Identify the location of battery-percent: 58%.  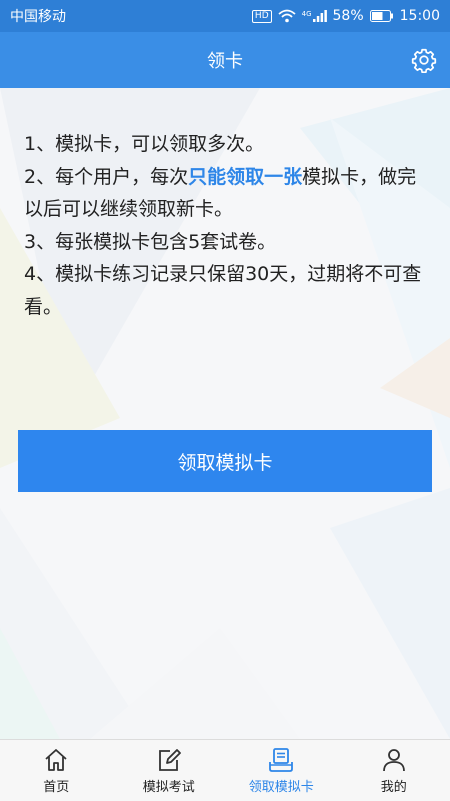
(348, 16).